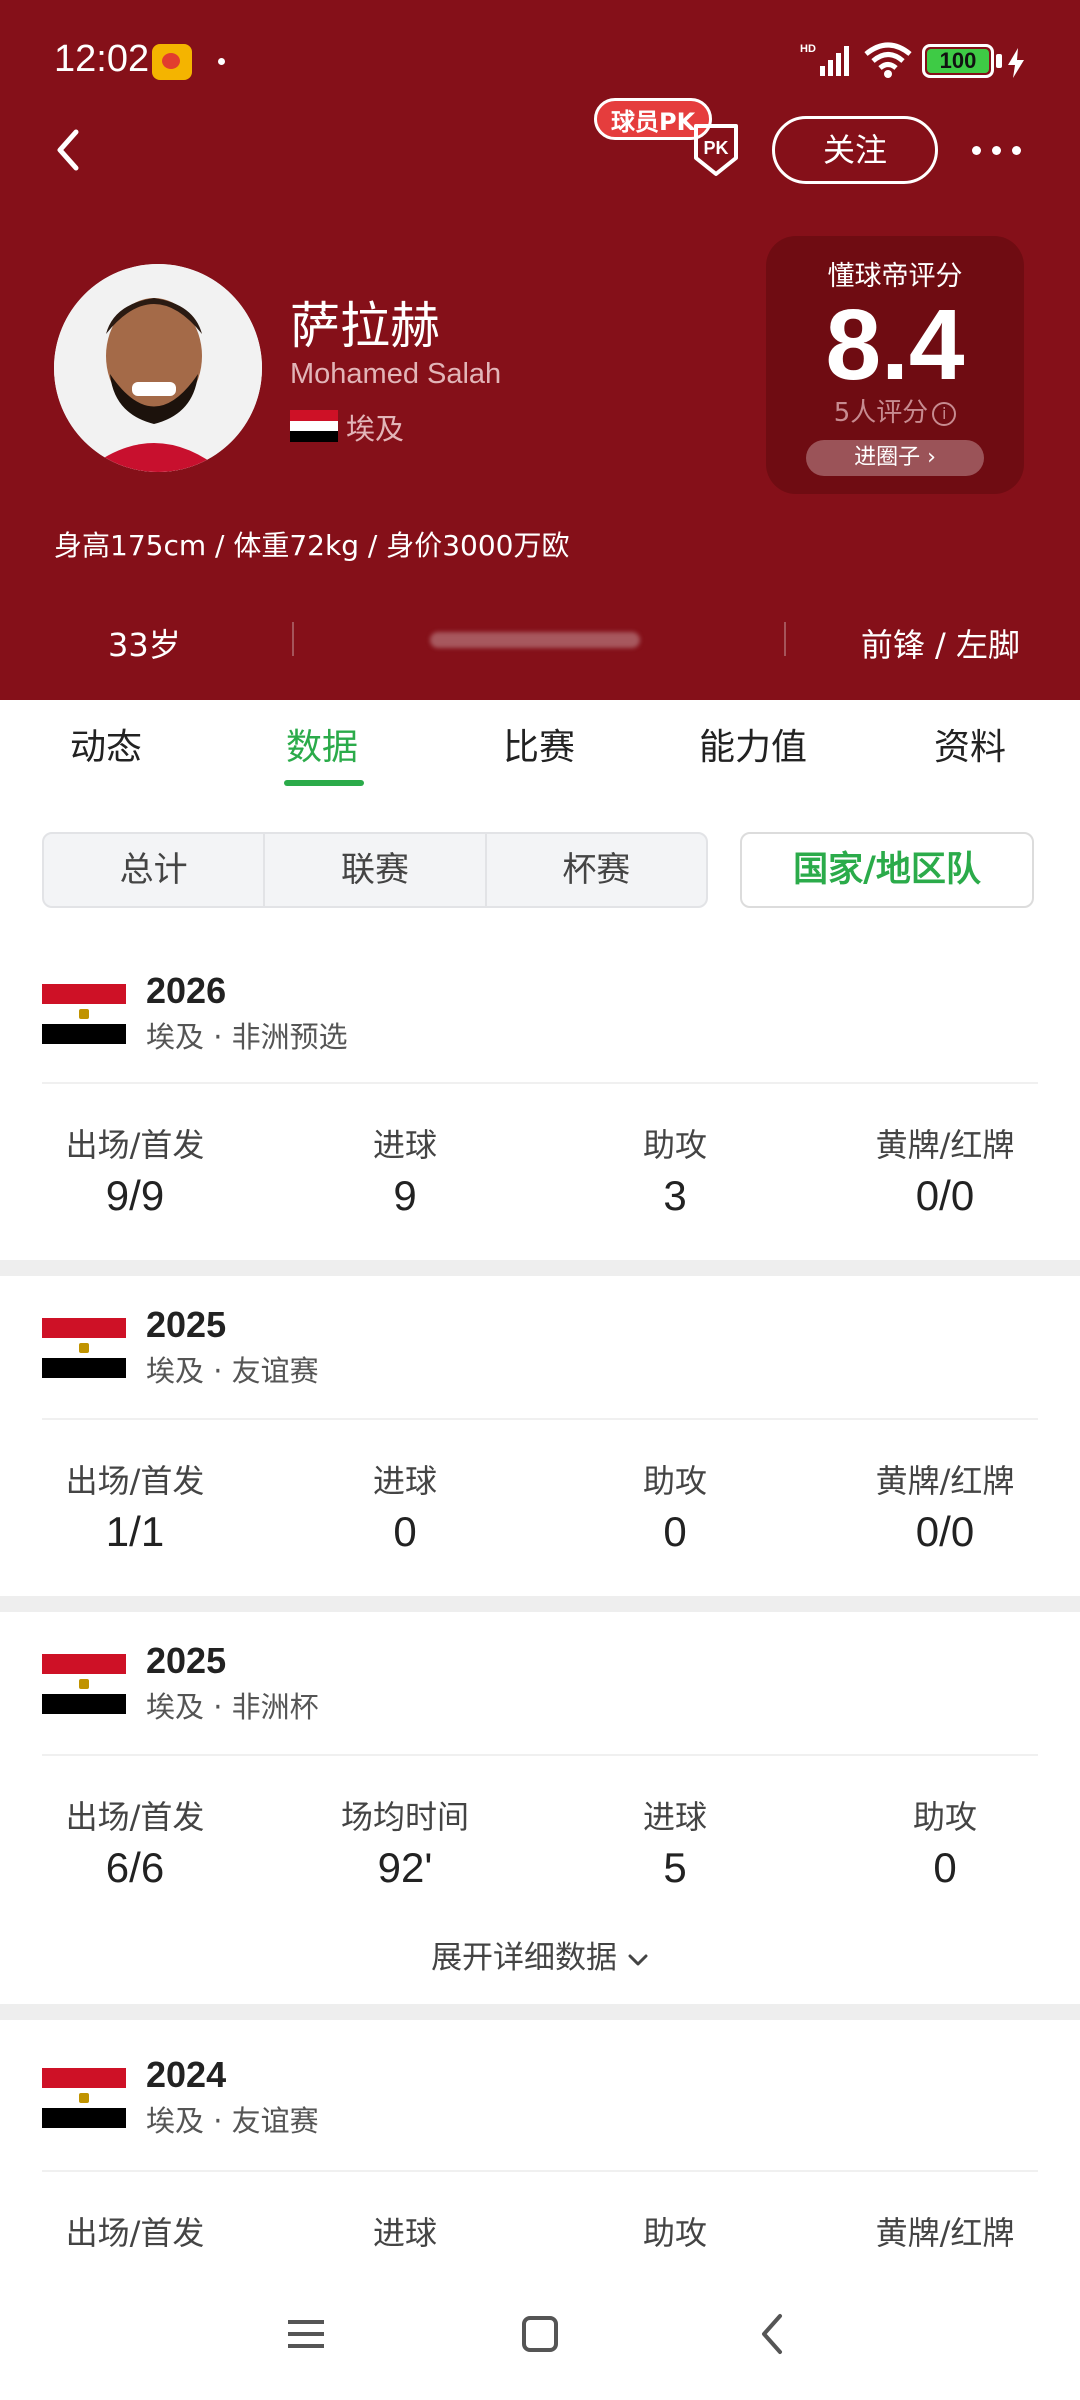 This screenshot has width=1080, height=2400. I want to click on wifi-icon, so click(888, 60).